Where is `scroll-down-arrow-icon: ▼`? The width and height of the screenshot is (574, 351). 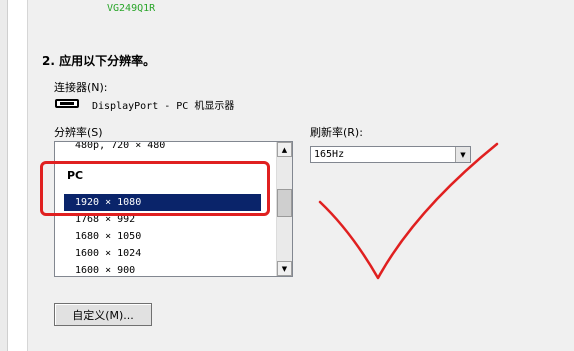
scroll-down-arrow-icon: ▼ is located at coordinates (284, 268).